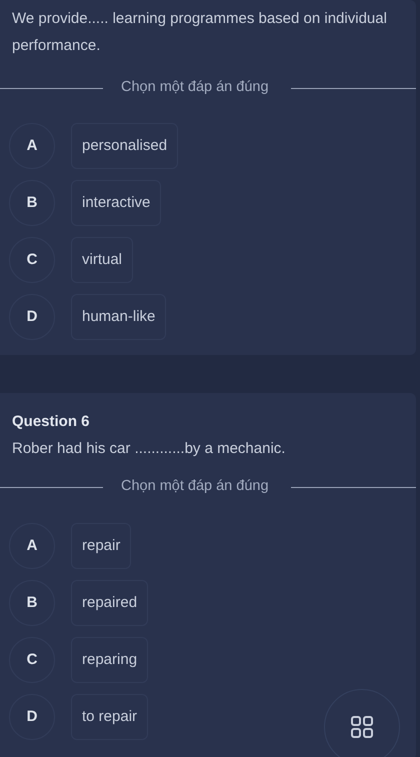 This screenshot has width=420, height=757. What do you see at coordinates (362, 727) in the screenshot?
I see `grid-icon` at bounding box center [362, 727].